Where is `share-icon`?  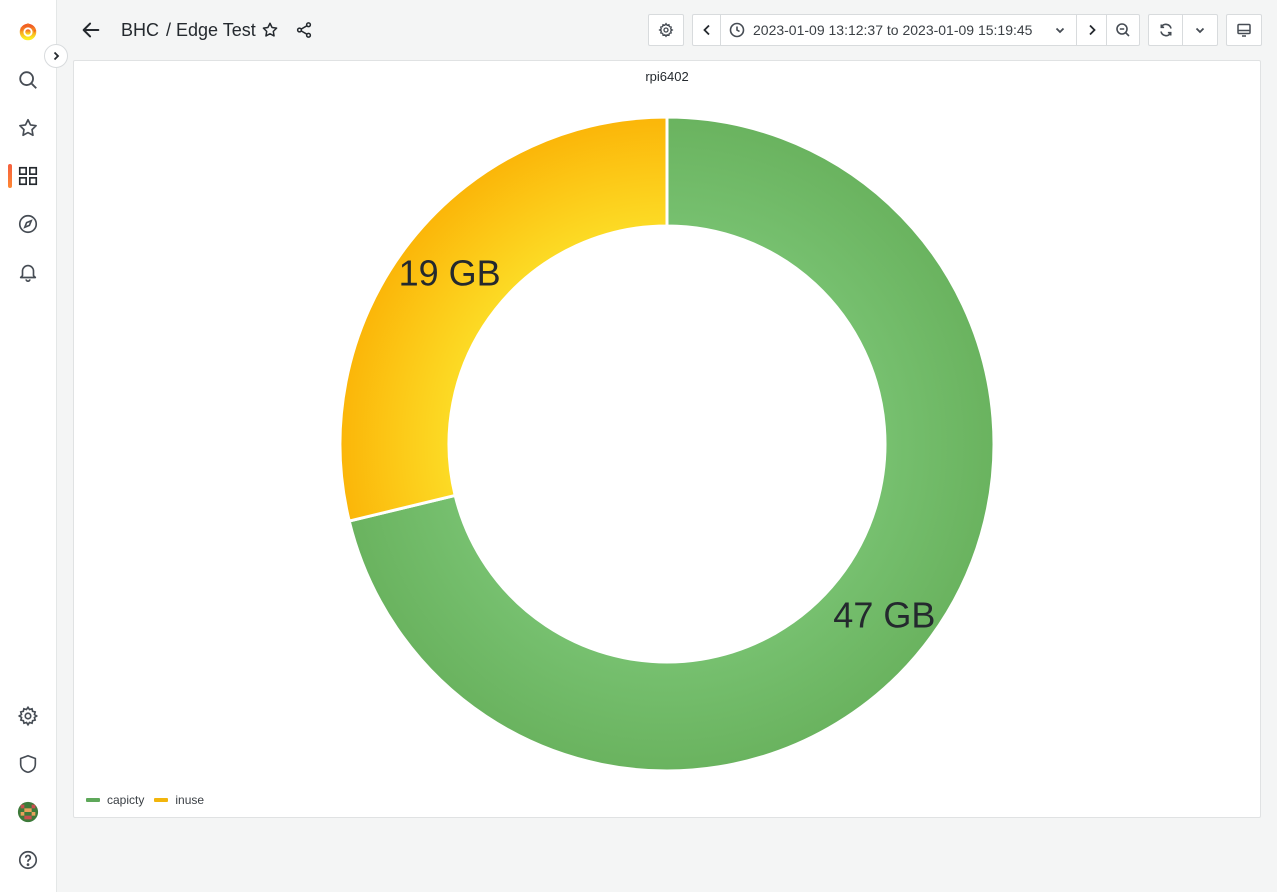
share-icon is located at coordinates (304, 30).